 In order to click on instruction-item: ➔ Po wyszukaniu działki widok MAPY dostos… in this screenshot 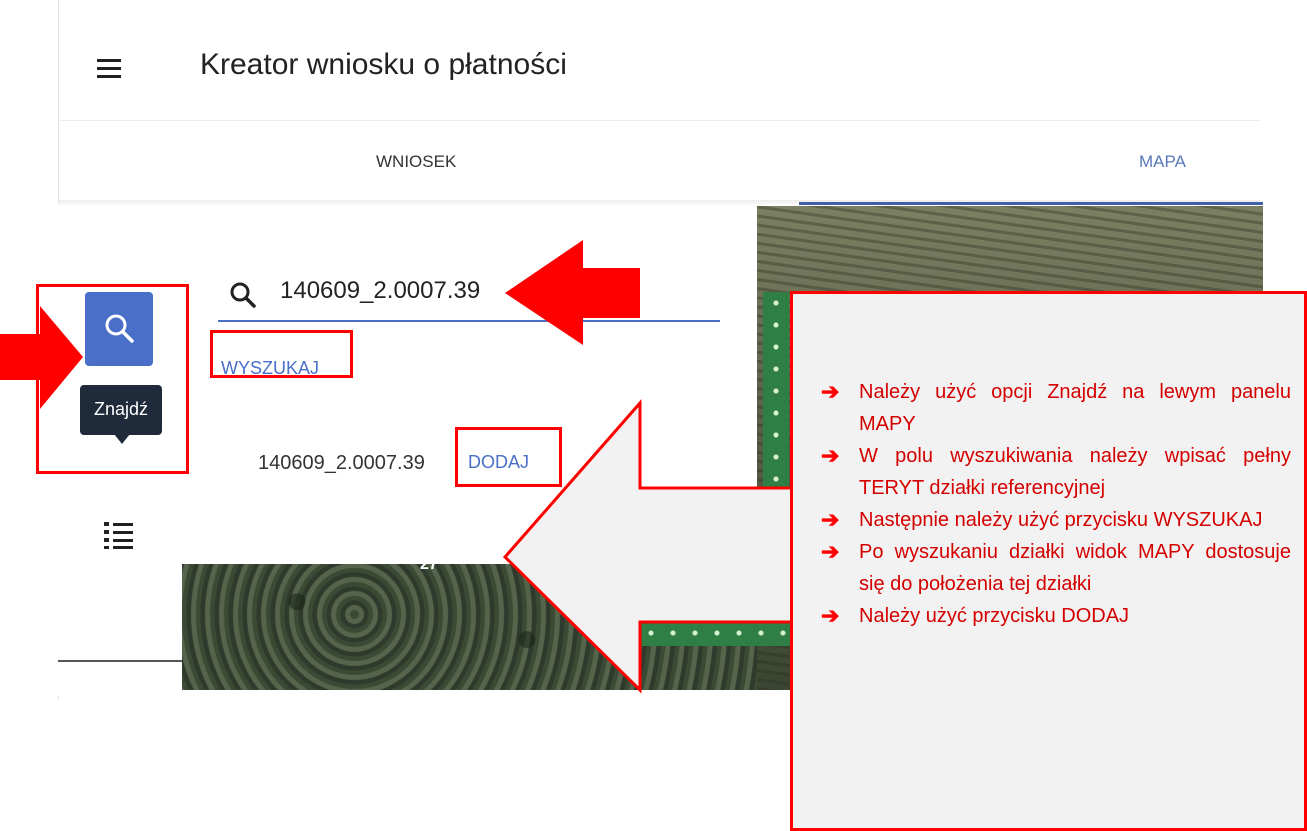, I will do `click(1056, 568)`.